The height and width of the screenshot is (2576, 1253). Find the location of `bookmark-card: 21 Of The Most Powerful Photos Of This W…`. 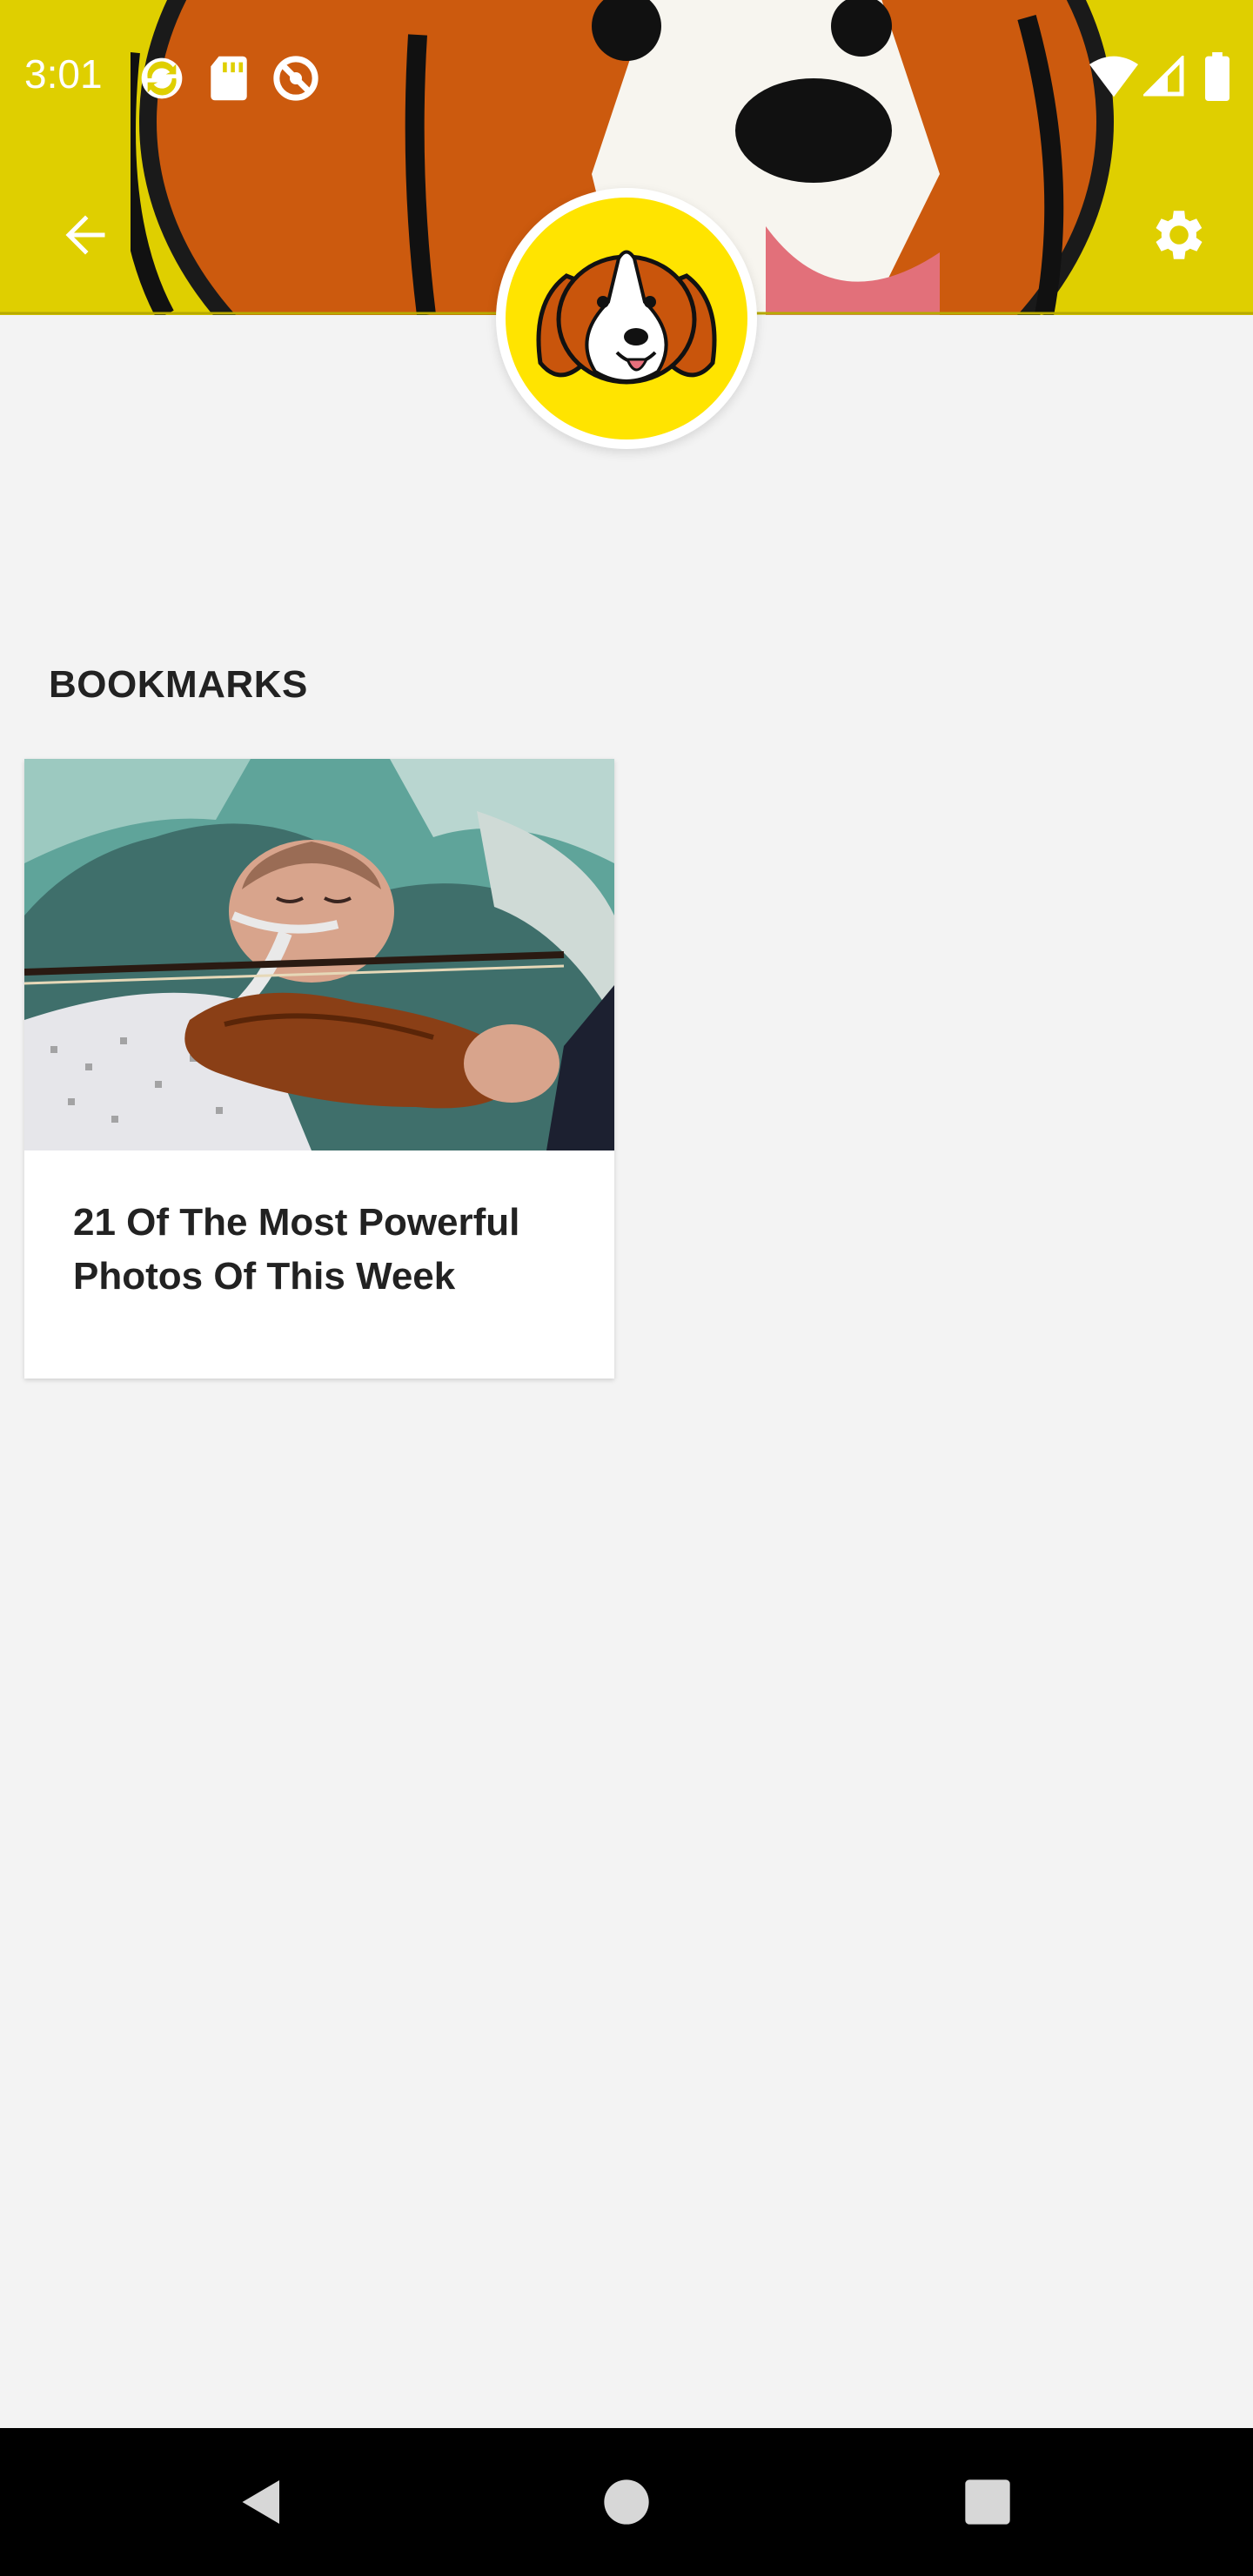

bookmark-card: 21 Of The Most Powerful Photos Of This W… is located at coordinates (319, 1069).